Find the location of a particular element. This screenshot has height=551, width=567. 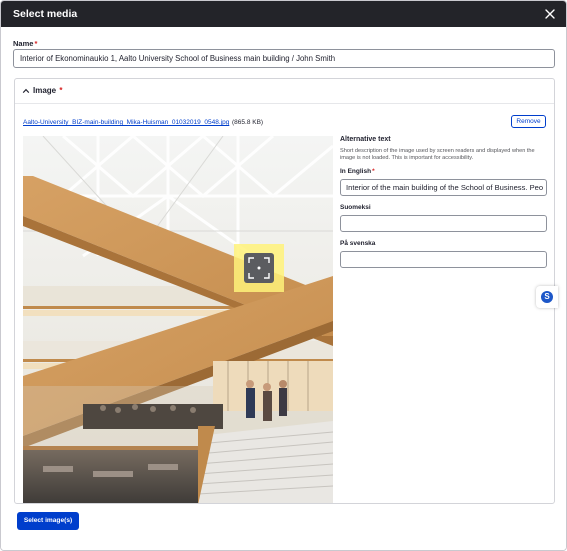

focal-point-handle is located at coordinates (259, 268).